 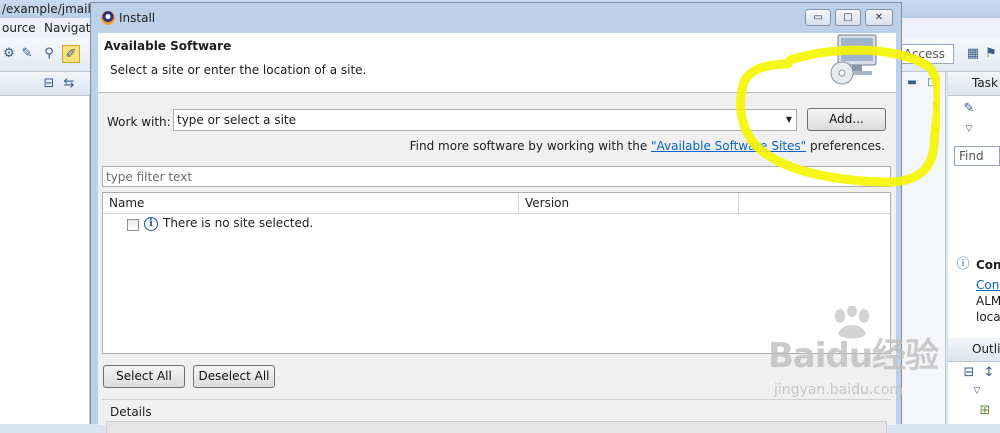 What do you see at coordinates (496, 18) in the screenshot?
I see `dialog-titlebar: Install ▭ □ ✕` at bounding box center [496, 18].